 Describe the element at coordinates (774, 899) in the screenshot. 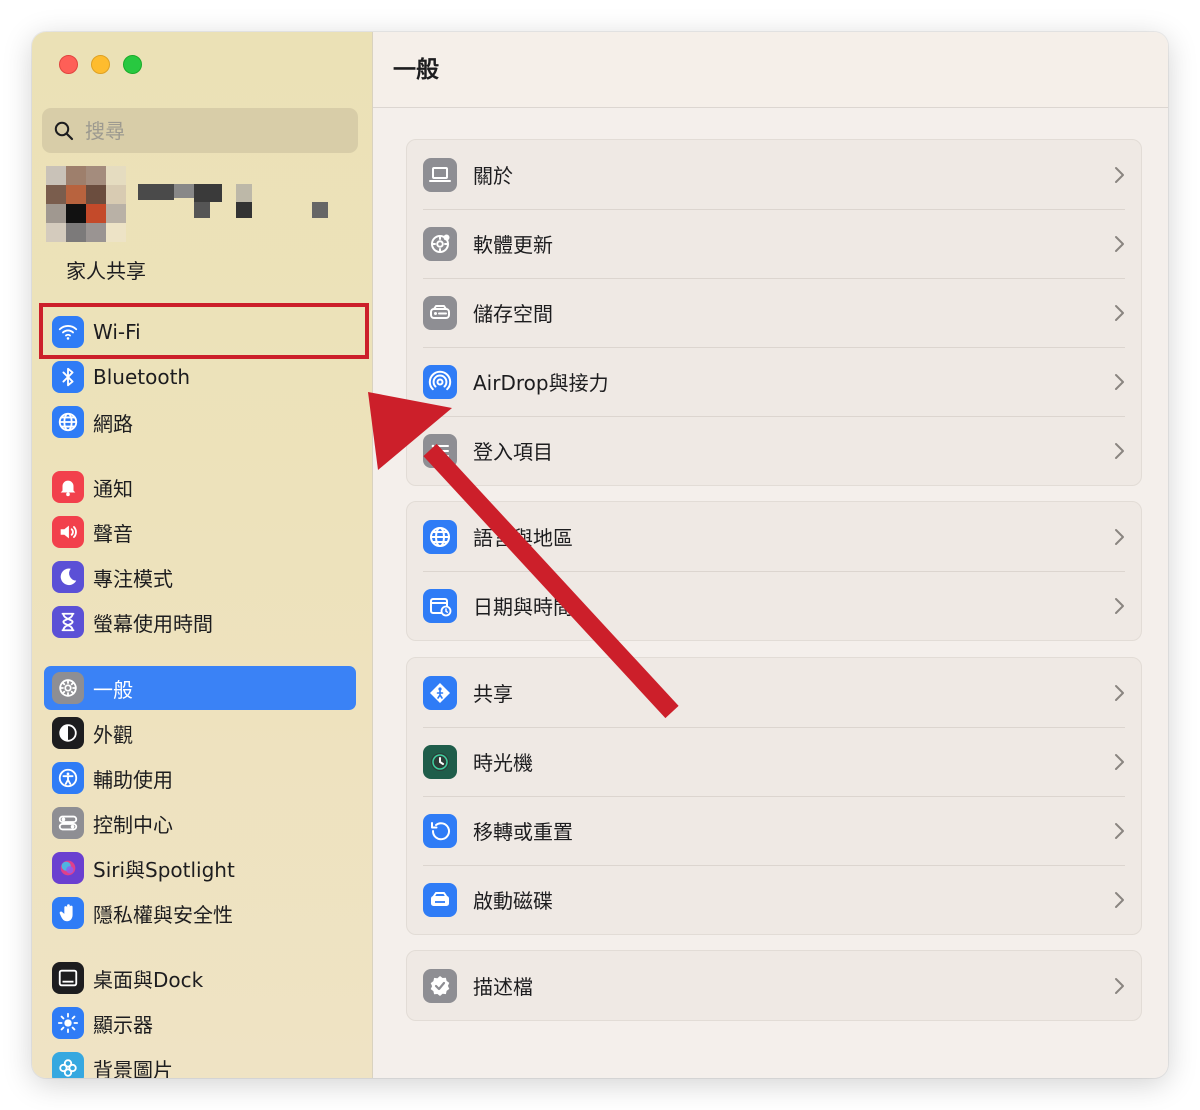

I see `settings-row-startup-disk: 啟動磁碟` at that location.